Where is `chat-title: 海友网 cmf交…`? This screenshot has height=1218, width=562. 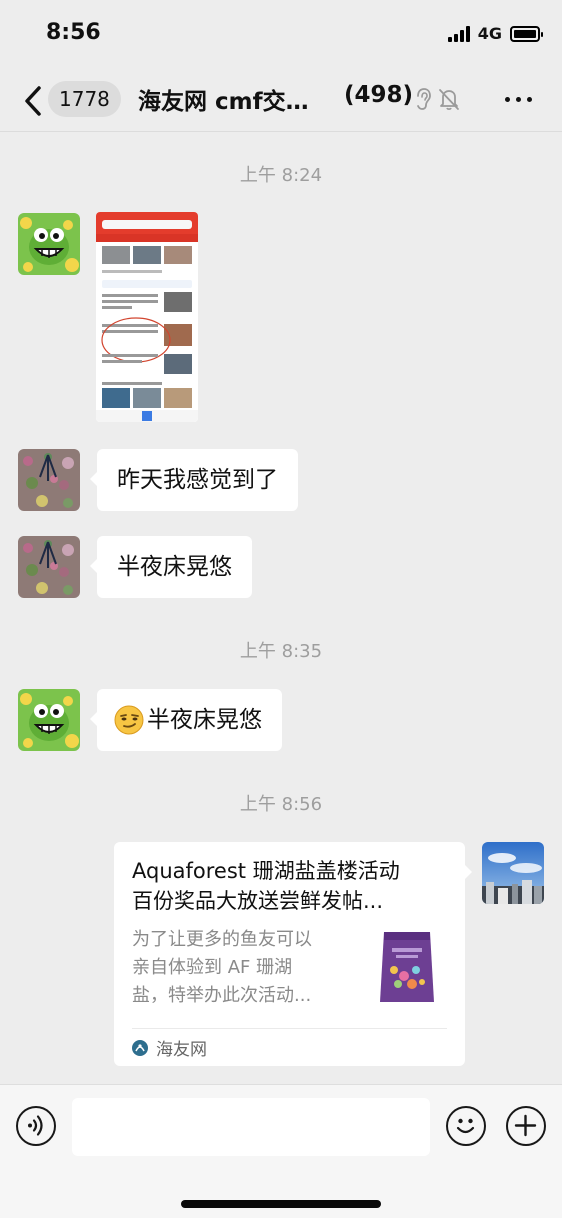
chat-title: 海友网 cmf交… is located at coordinates (223, 102).